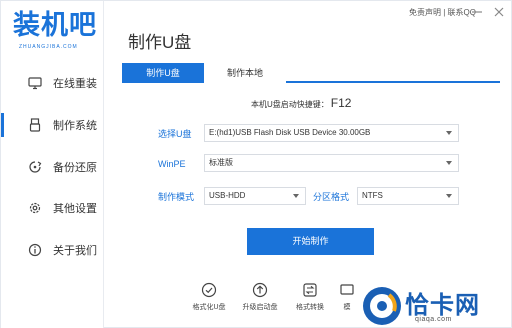 The image size is (512, 328). I want to click on hotkey-label: 本机U盘启动快捷键：, so click(290, 104).